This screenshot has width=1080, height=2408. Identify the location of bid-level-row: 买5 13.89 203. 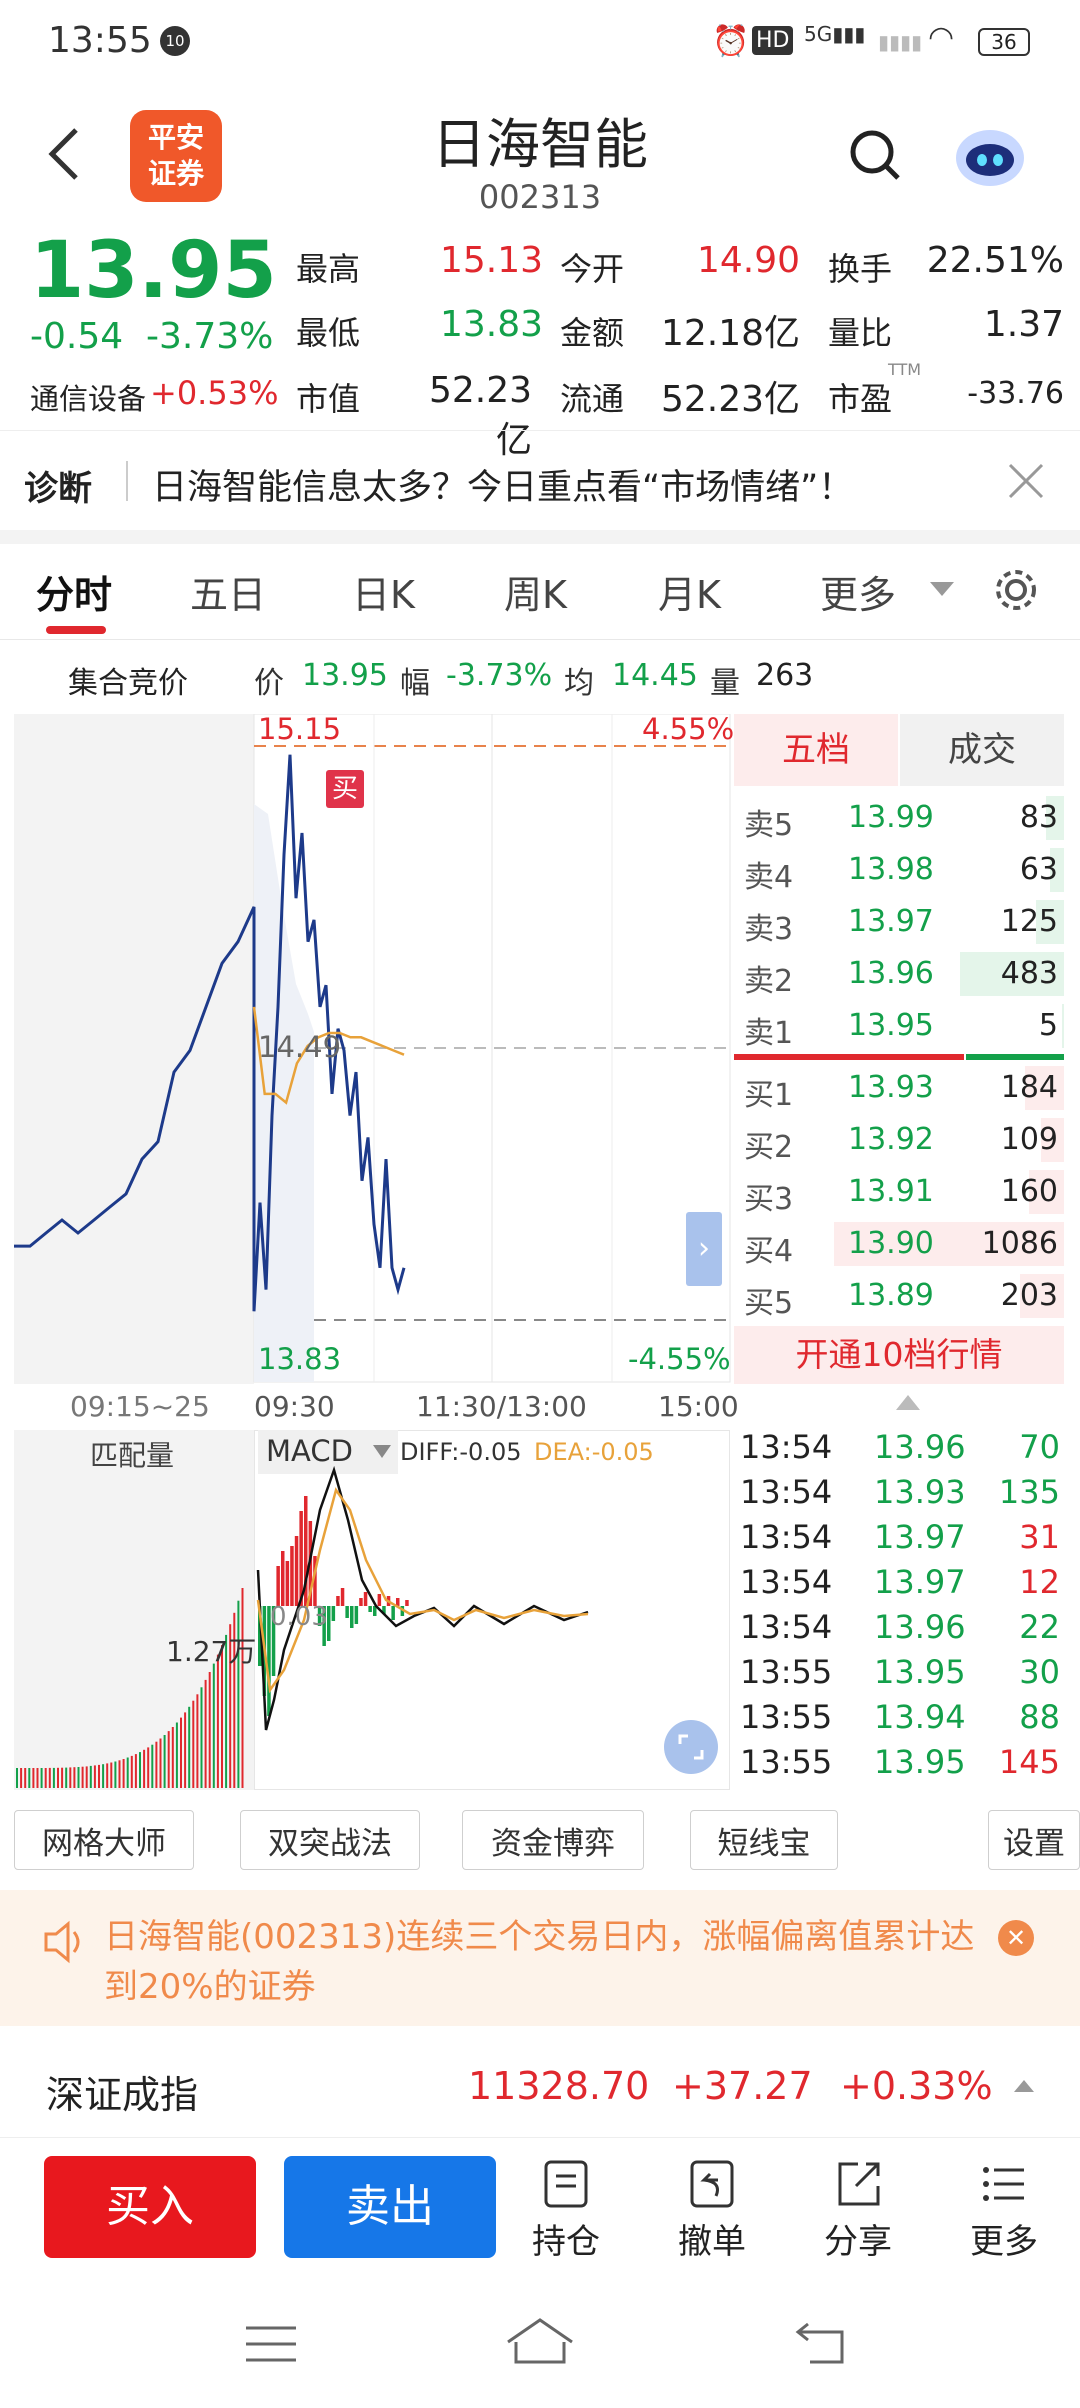
(899, 1296).